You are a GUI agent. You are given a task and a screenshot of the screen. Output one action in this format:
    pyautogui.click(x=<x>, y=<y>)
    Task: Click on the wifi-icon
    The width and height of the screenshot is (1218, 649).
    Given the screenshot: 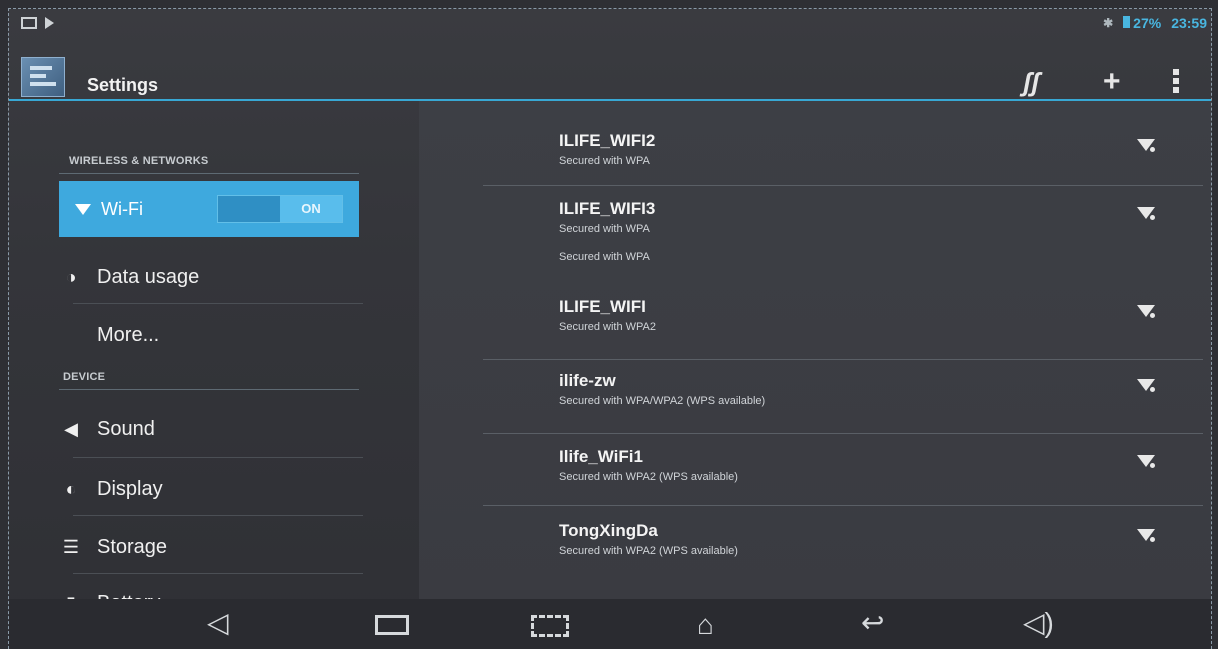 What is the action you would take?
    pyautogui.click(x=83, y=209)
    